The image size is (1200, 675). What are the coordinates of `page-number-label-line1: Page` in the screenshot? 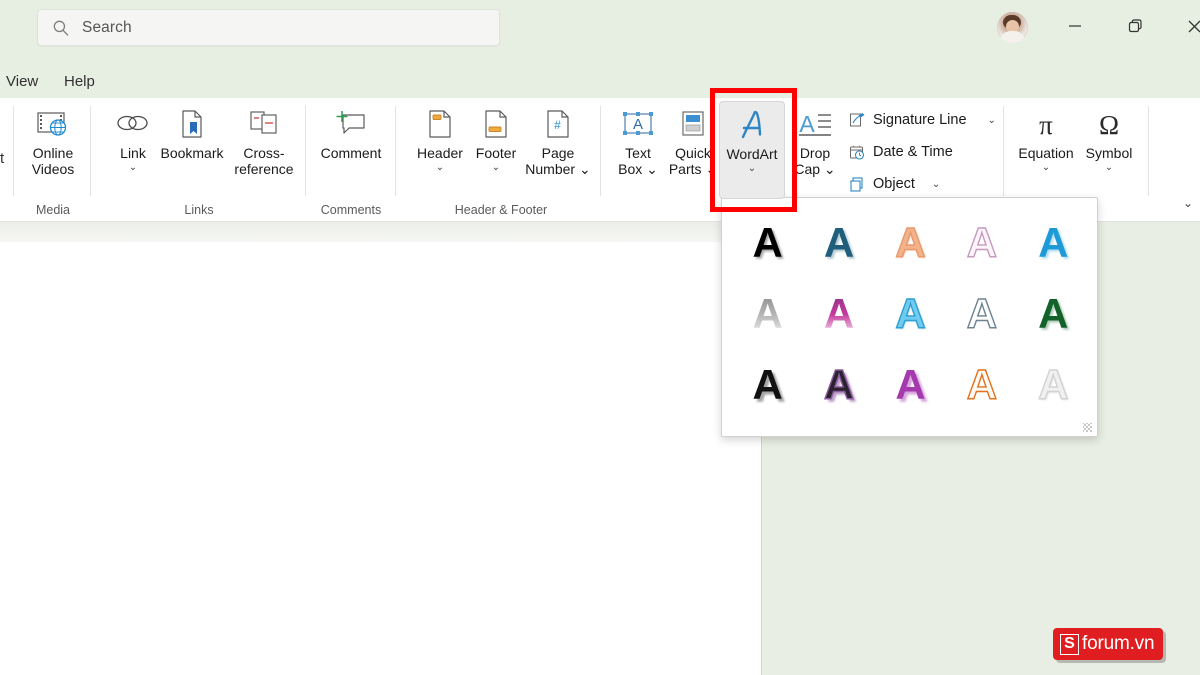 It's located at (558, 153).